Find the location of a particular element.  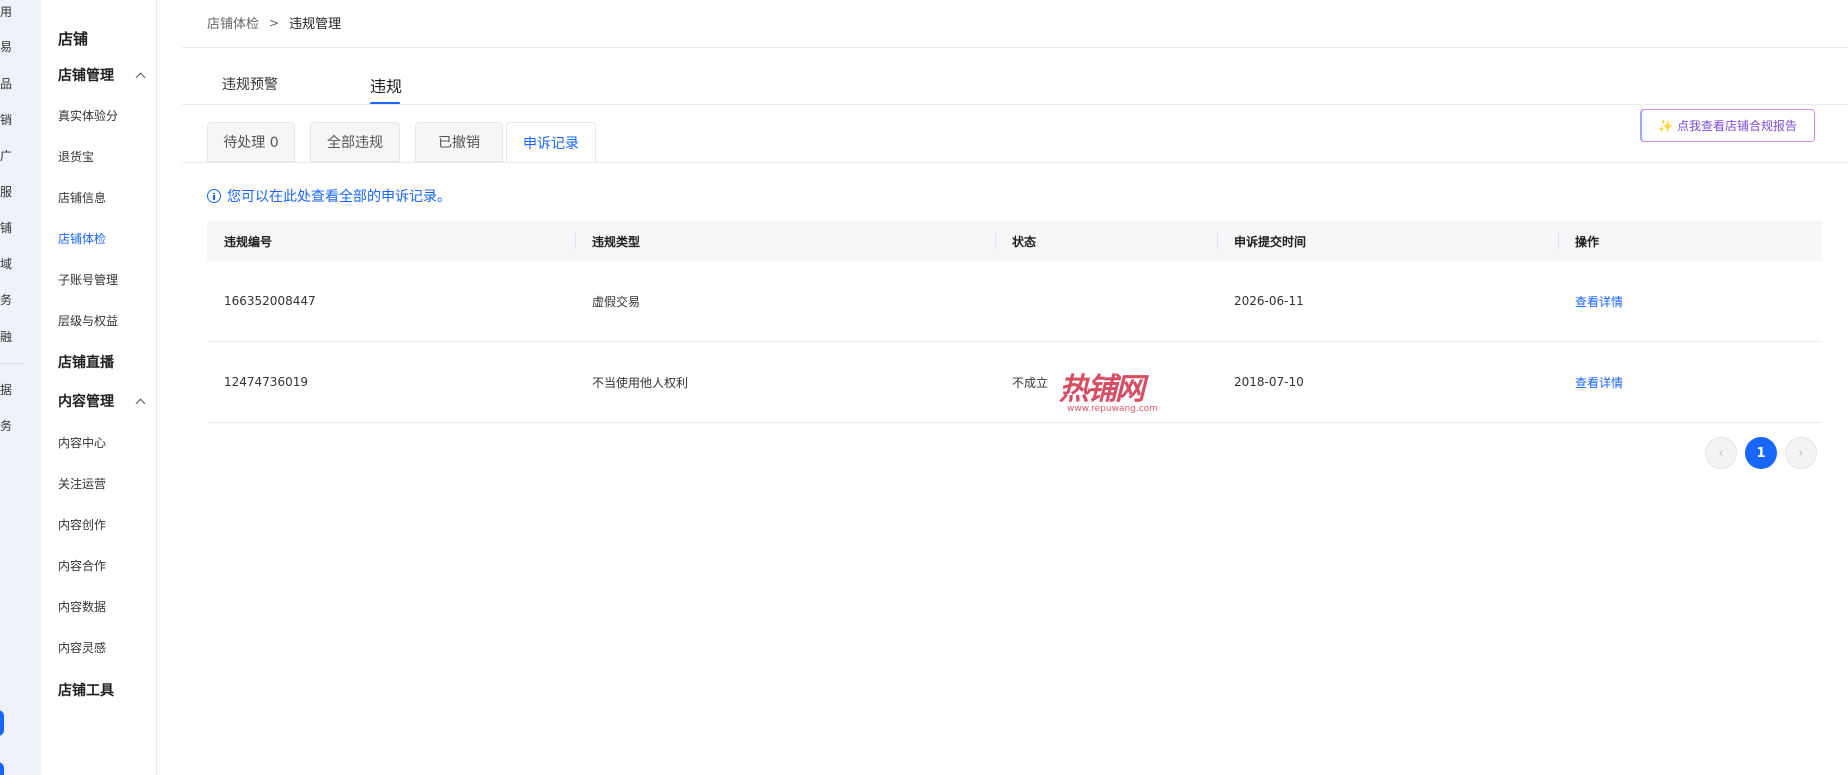

chevron-right-icon: › is located at coordinates (1801, 453).